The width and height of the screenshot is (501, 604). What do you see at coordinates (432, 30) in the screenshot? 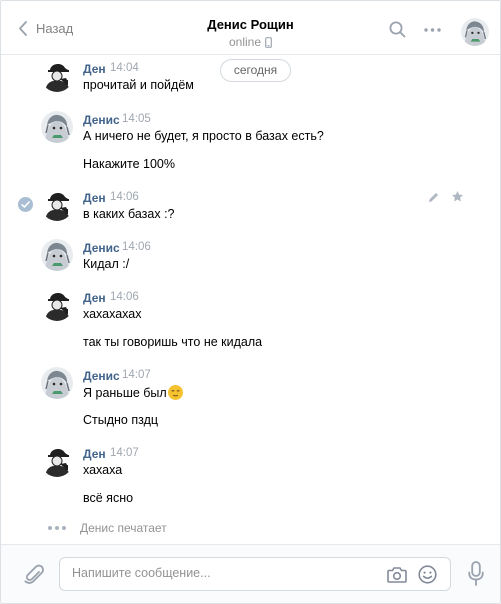
I see `more-icon` at bounding box center [432, 30].